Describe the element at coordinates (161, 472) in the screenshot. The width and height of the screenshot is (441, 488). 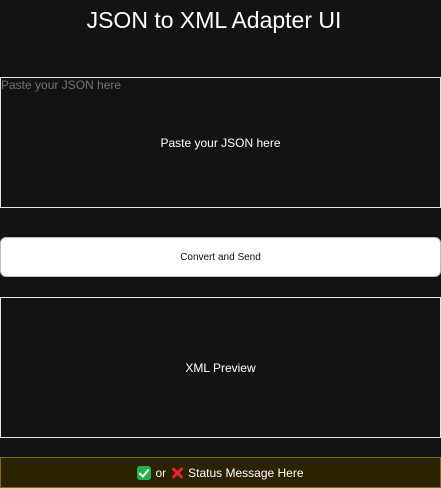
I see `status-separator: or` at that location.